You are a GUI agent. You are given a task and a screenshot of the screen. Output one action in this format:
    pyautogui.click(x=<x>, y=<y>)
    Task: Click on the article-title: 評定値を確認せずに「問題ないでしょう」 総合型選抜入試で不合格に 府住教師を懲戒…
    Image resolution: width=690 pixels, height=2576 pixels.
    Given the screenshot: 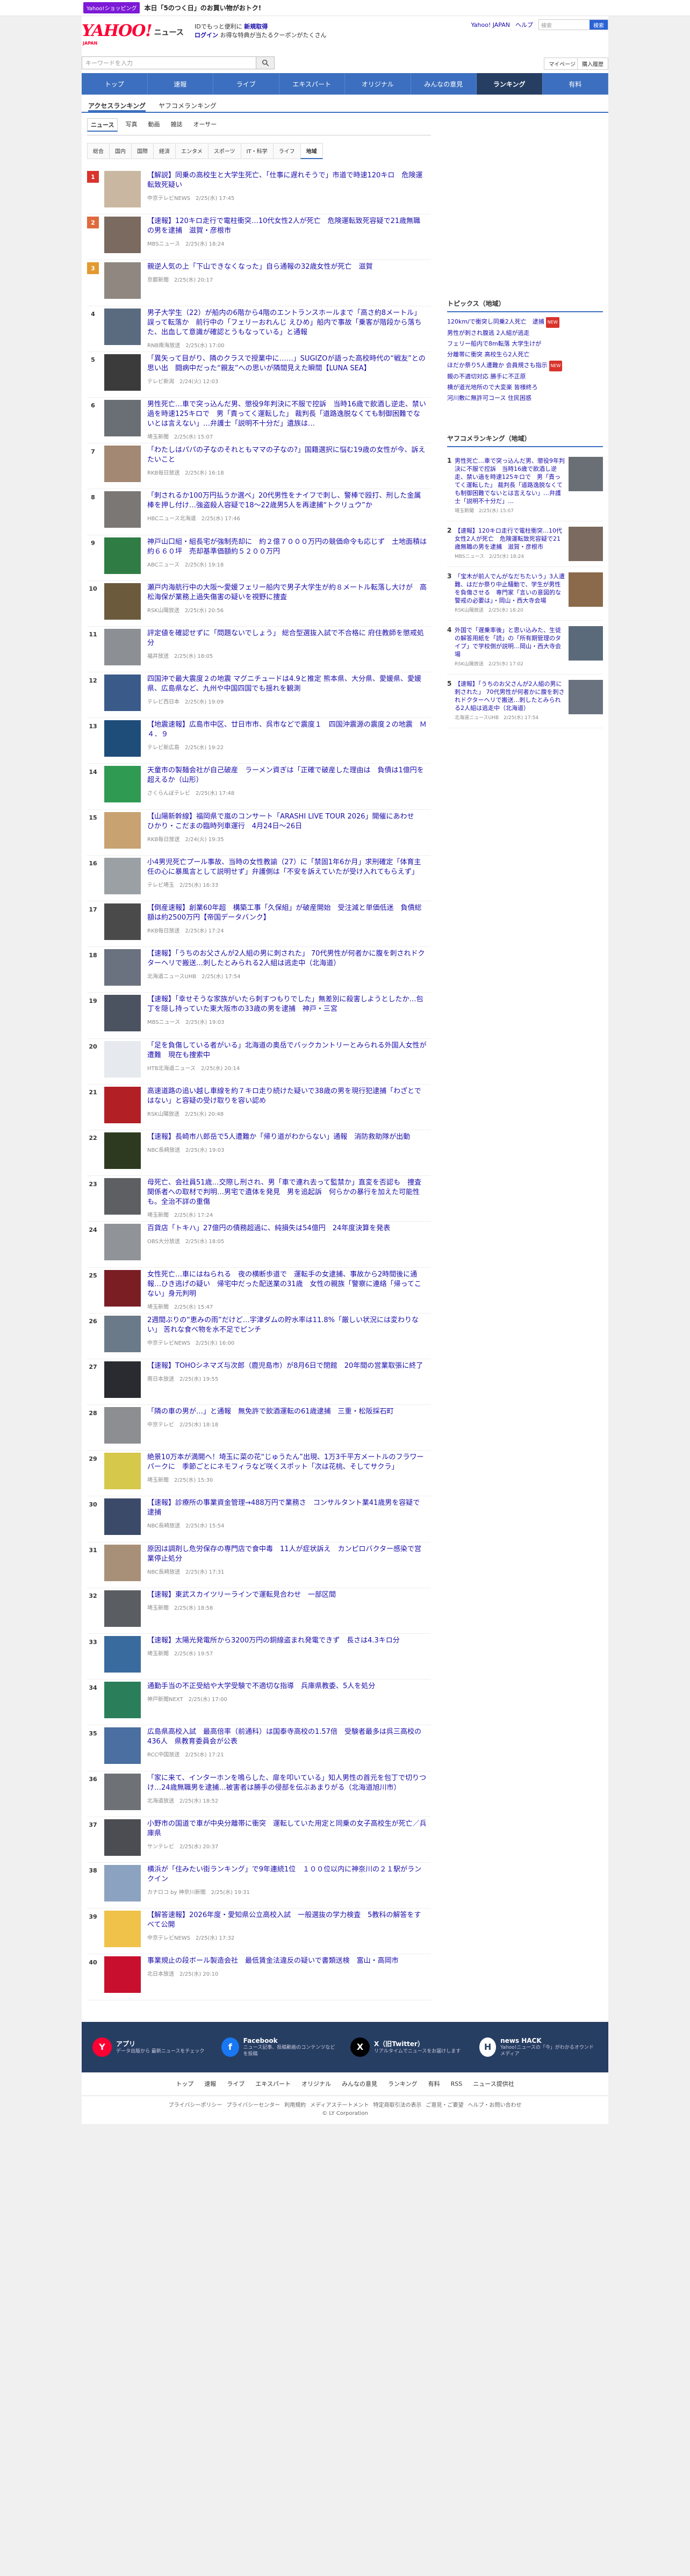 What is the action you would take?
    pyautogui.click(x=287, y=638)
    